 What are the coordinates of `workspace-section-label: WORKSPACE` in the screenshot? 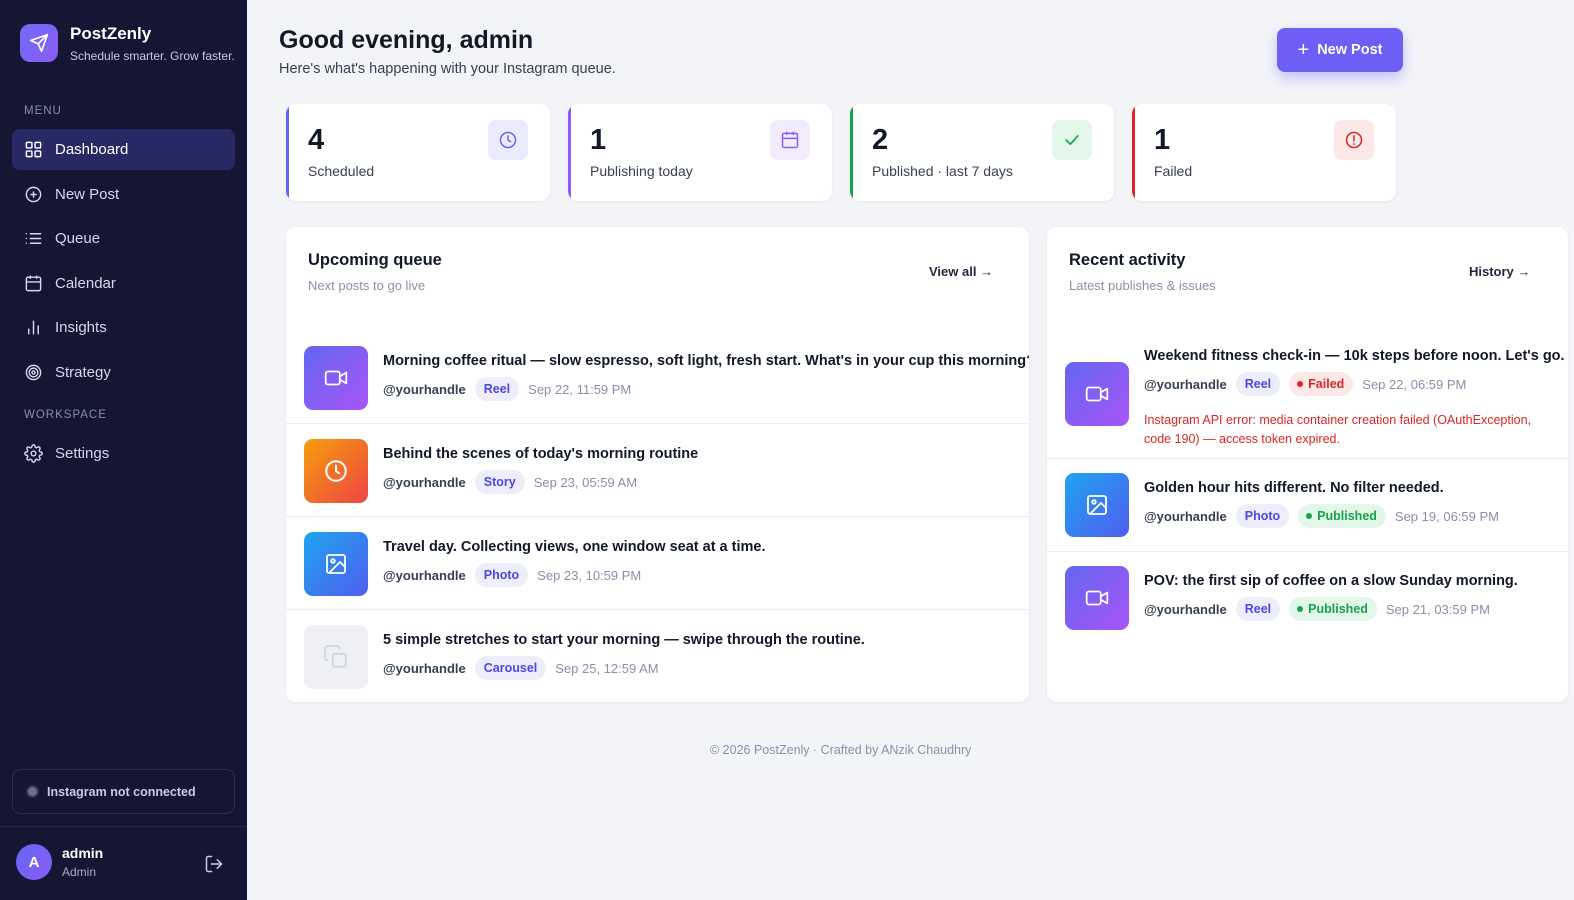 It's located at (65, 415).